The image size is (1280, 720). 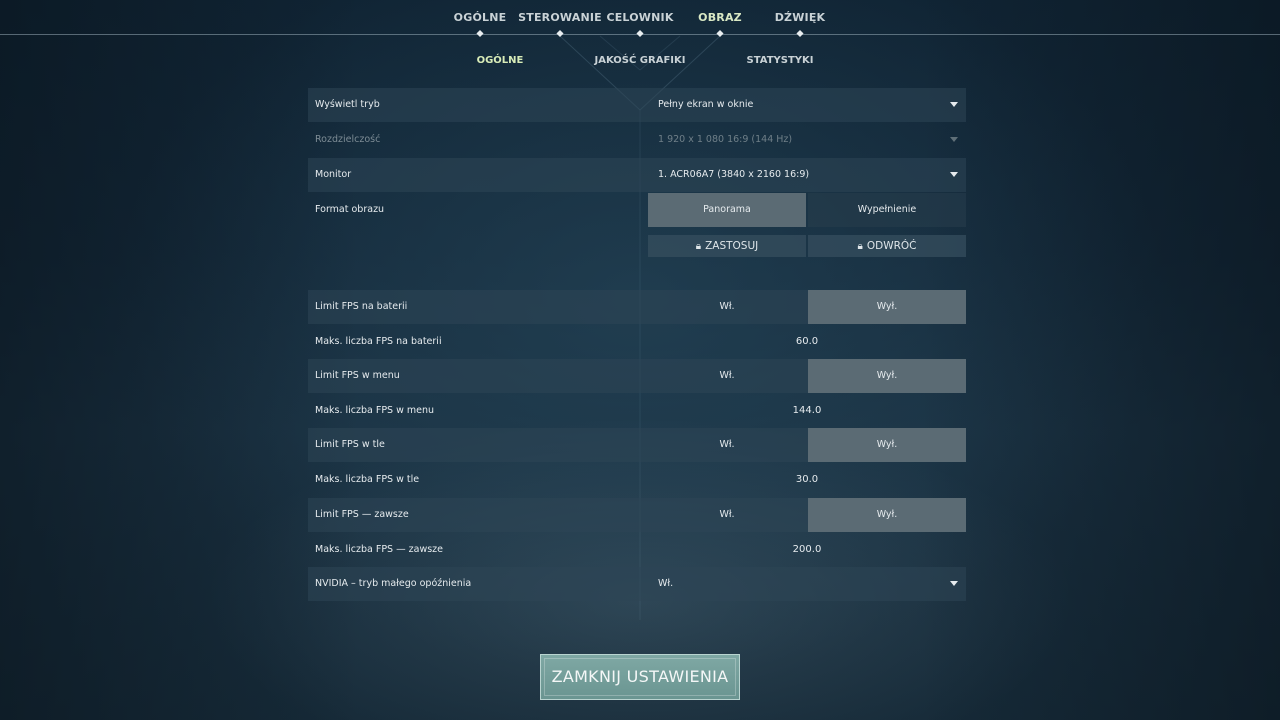 I want to click on tab-controls-marker, so click(x=560, y=33).